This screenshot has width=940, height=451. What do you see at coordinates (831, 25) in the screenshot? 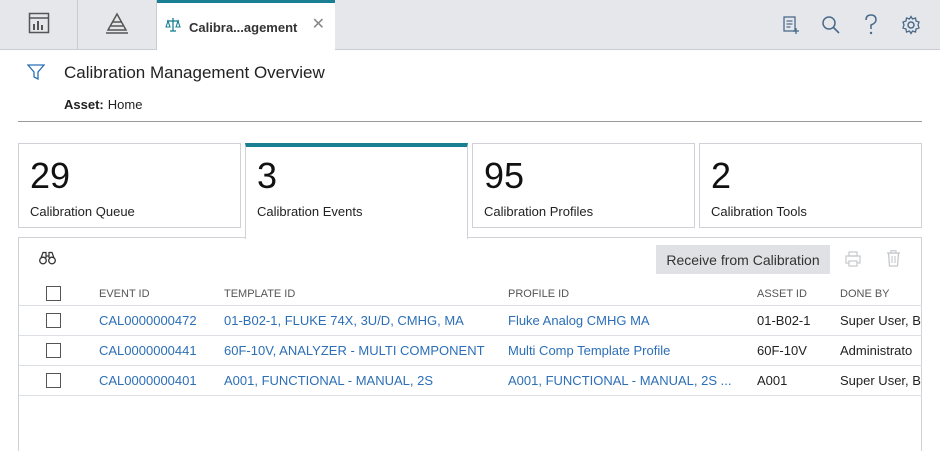
I see `search-icon` at bounding box center [831, 25].